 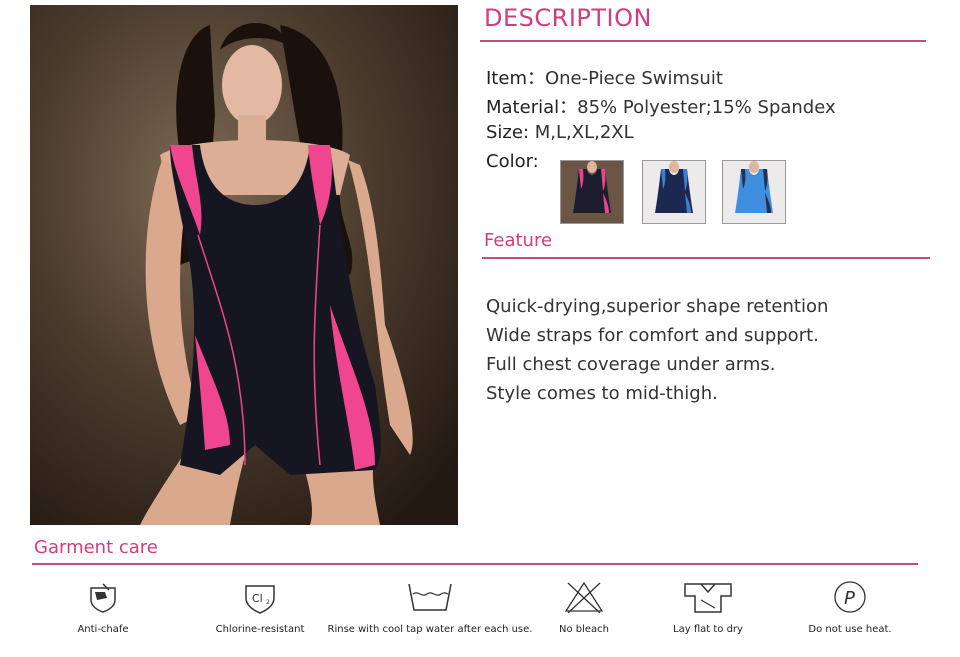 What do you see at coordinates (602, 393) in the screenshot?
I see `feature-line: Style comes to mid-thigh.` at bounding box center [602, 393].